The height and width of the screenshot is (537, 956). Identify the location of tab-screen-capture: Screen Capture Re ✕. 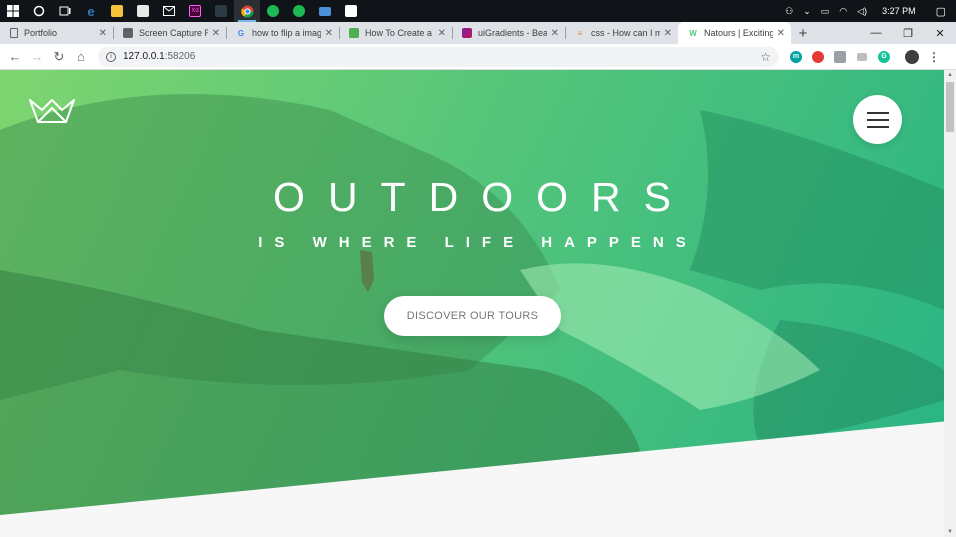
(169, 33).